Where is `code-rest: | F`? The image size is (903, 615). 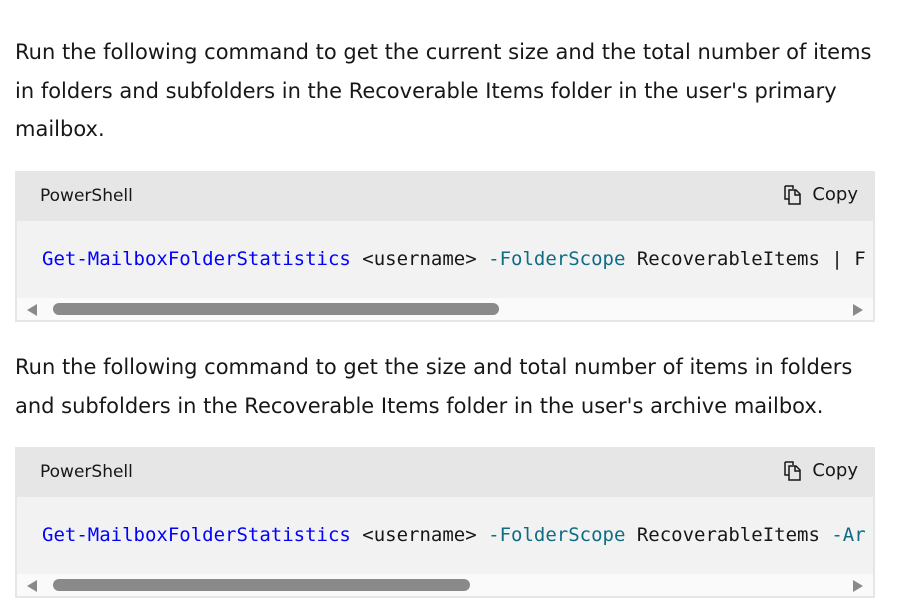 code-rest: | F is located at coordinates (848, 259).